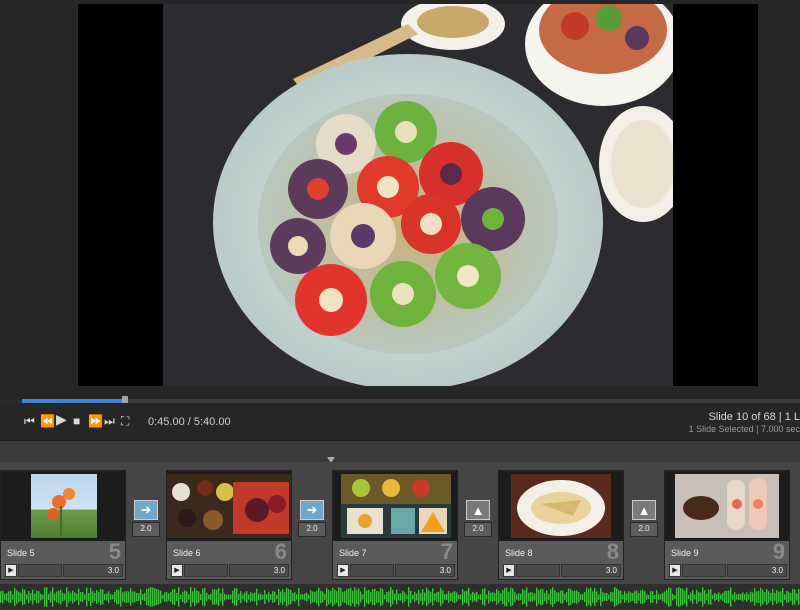  What do you see at coordinates (519, 553) in the screenshot?
I see `slide-name: Slide 8` at bounding box center [519, 553].